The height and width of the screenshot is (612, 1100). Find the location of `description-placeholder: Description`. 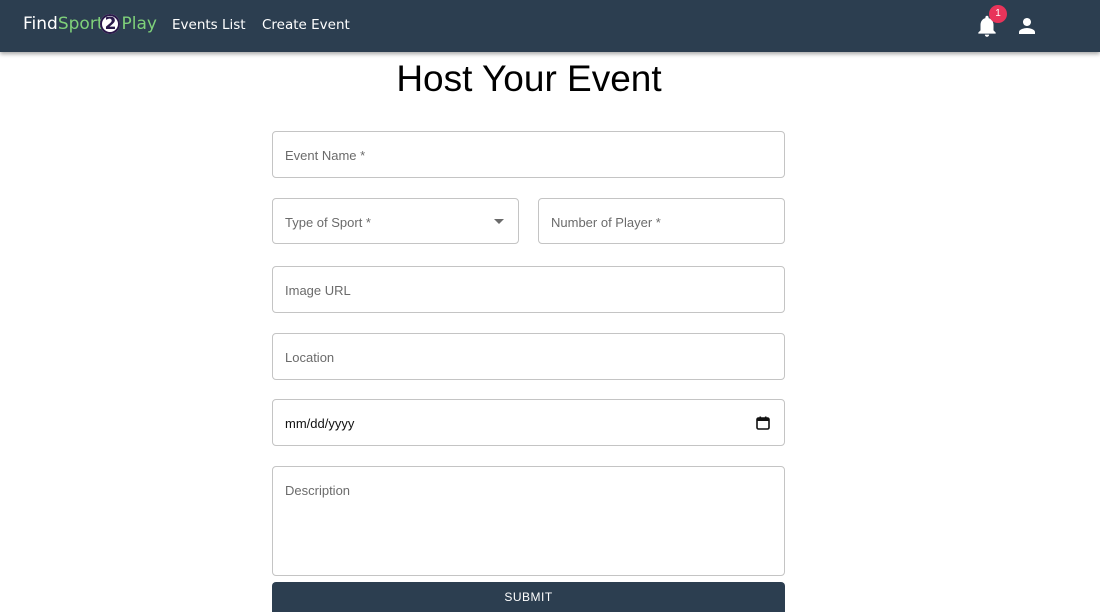

description-placeholder: Description is located at coordinates (318, 490).